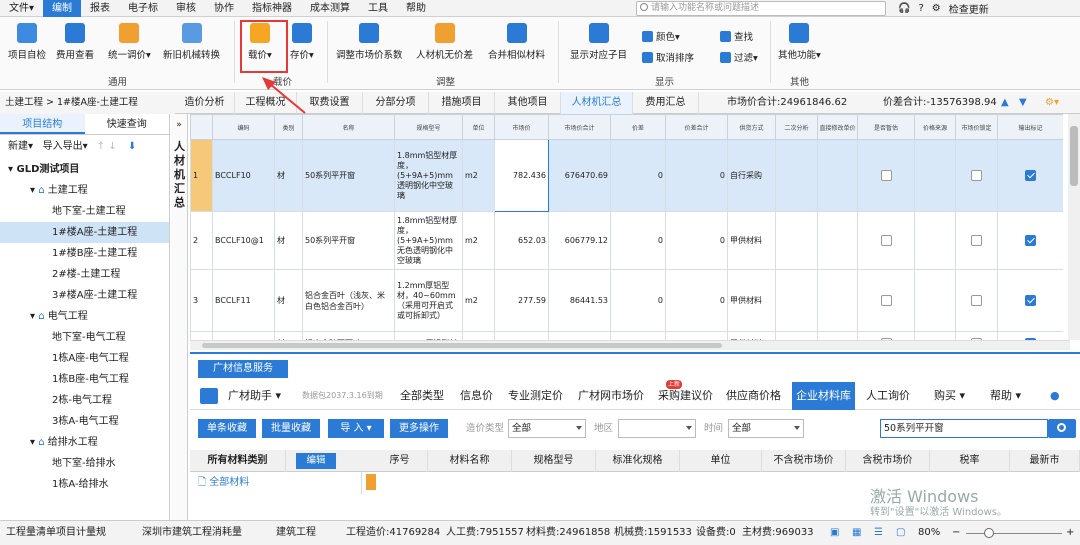  I want to click on other-functions-button: 其他功能▾, so click(799, 42).